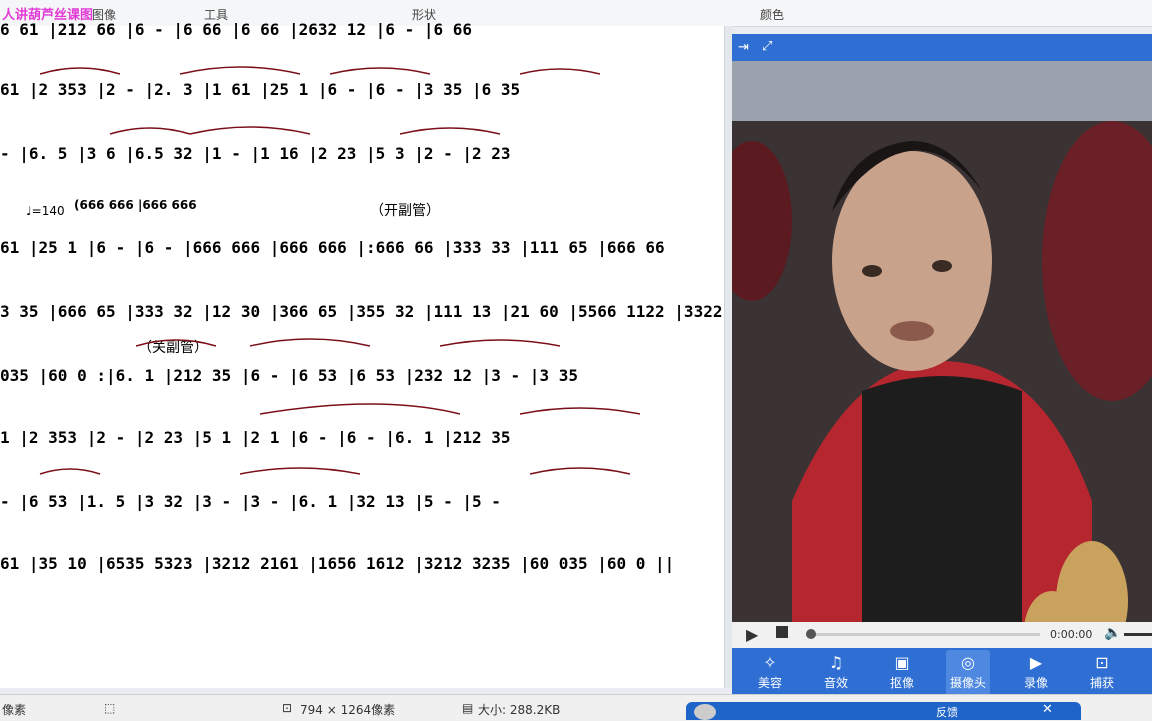 The width and height of the screenshot is (1152, 721). What do you see at coordinates (1101, 683) in the screenshot?
I see `tool-label: 捕获` at bounding box center [1101, 683].